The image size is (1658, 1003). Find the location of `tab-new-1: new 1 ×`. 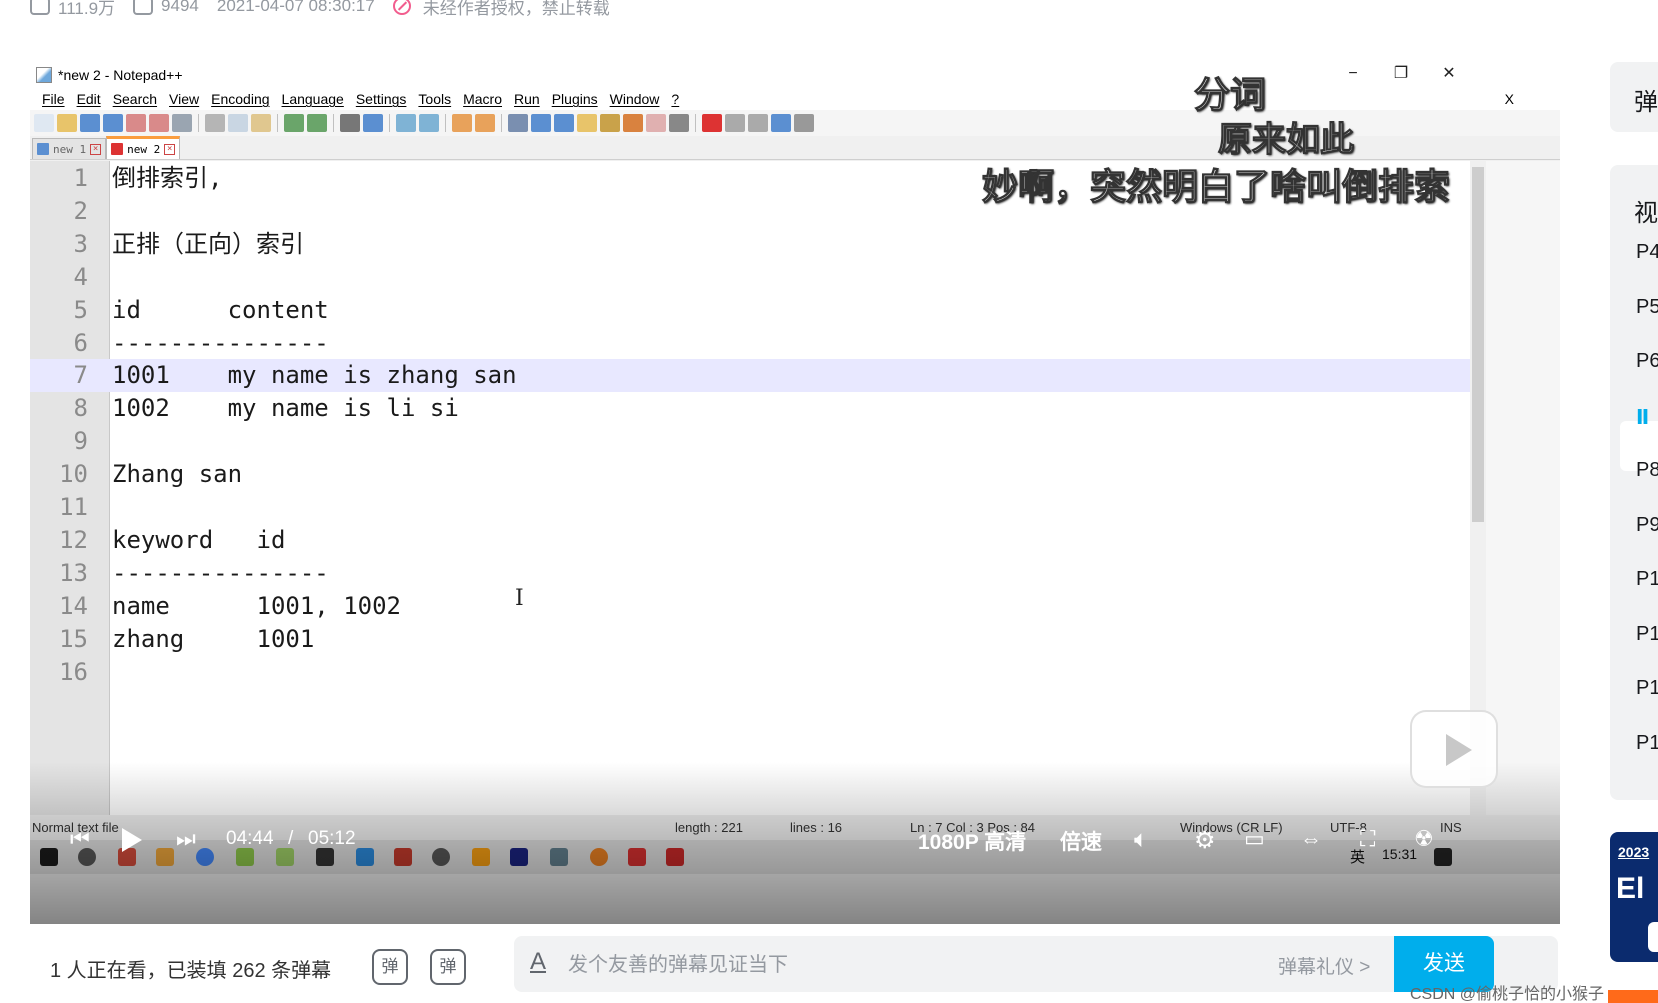

tab-new-1: new 1 × is located at coordinates (69, 148).